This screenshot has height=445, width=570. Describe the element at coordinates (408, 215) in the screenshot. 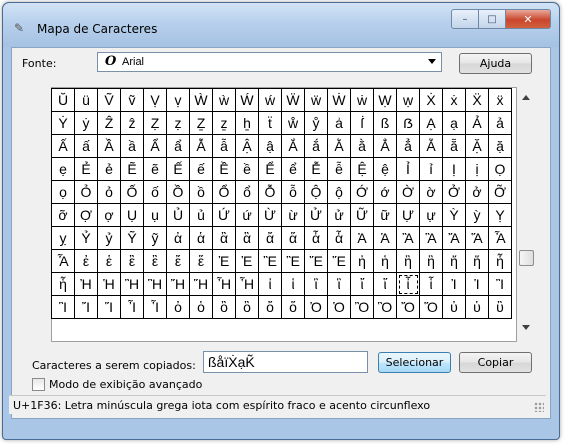

I see `char-cell: Ự` at that location.